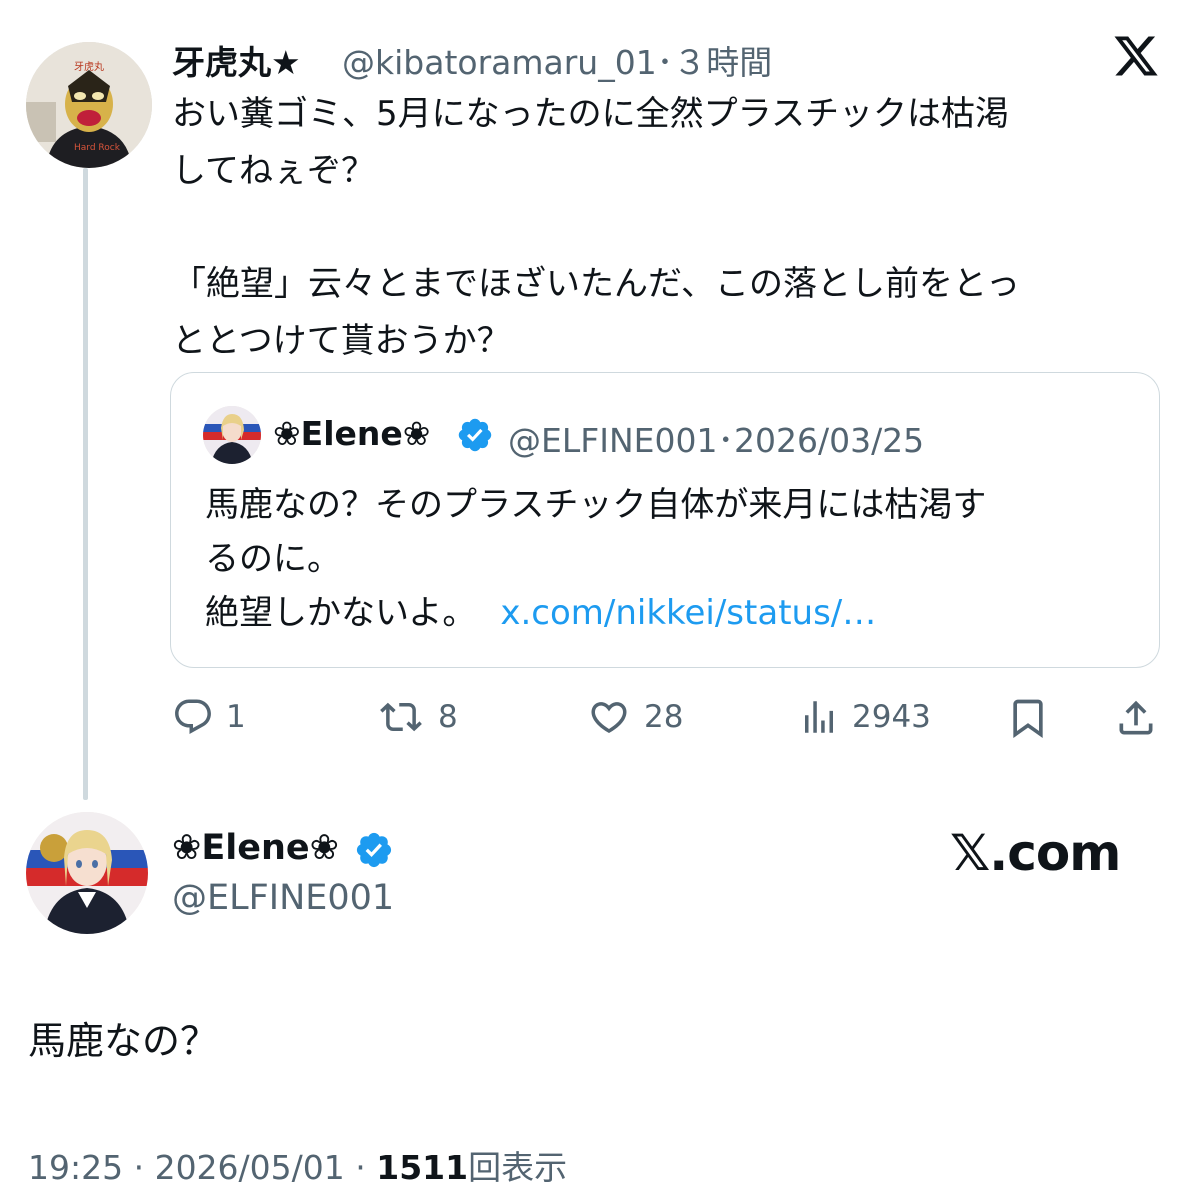 This screenshot has width=1187, height=1200. I want to click on share-icon, so click(1136, 718).